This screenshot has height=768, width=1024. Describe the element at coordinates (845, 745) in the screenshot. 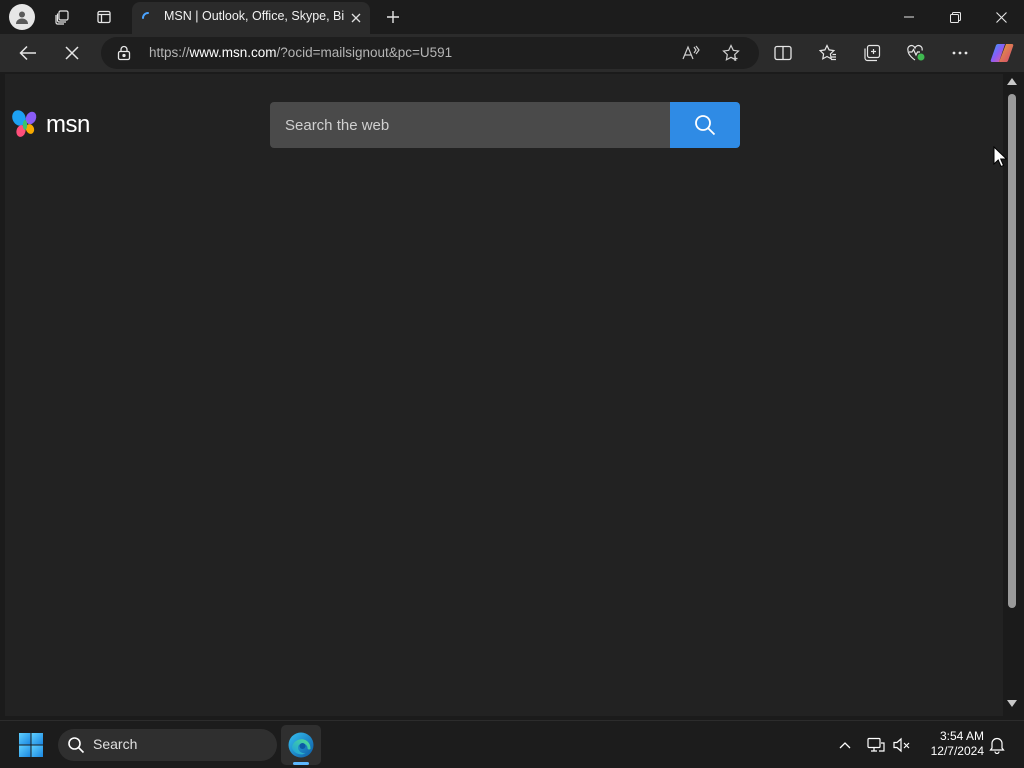

I see `show-hidden-icons-icon` at that location.